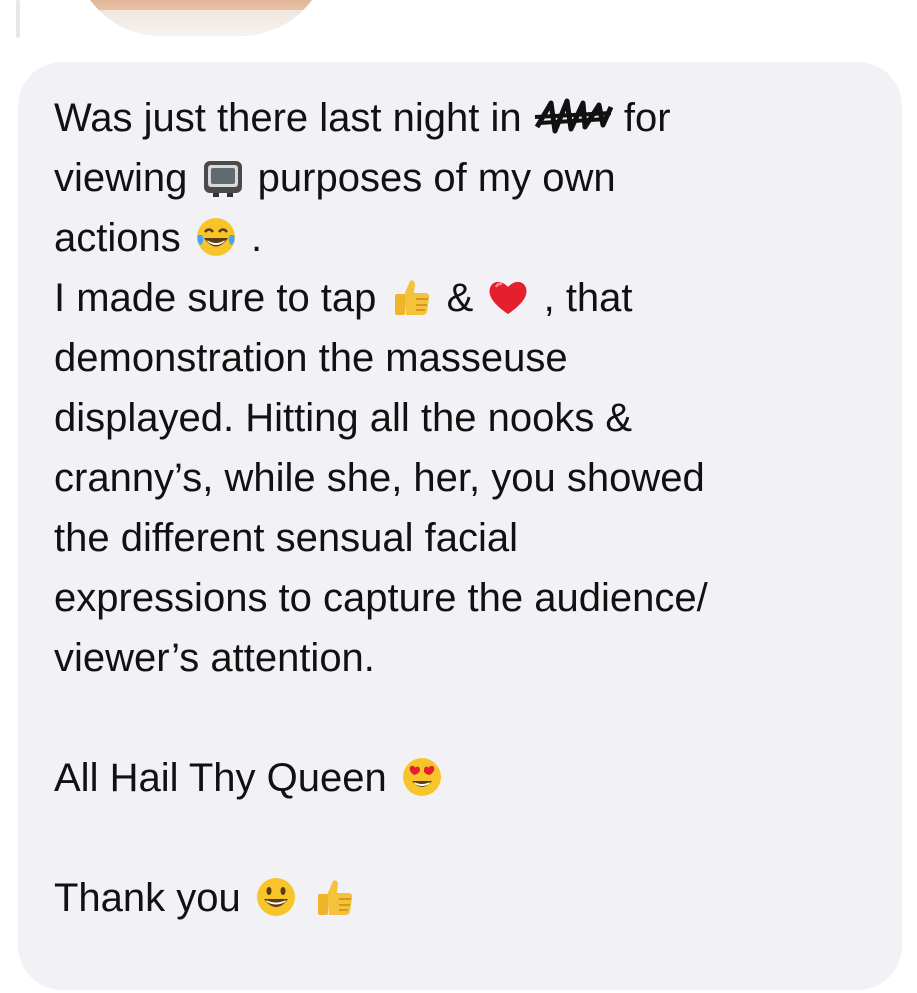  I want to click on message-line: the different sensual facial, so click(286, 538).